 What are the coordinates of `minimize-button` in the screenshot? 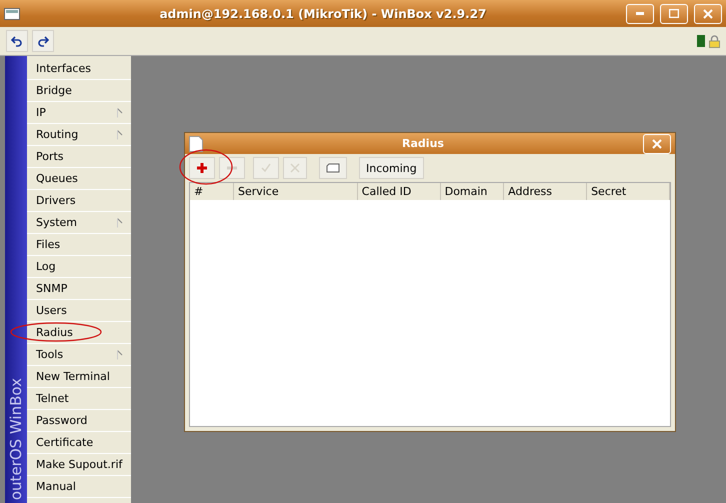 It's located at (640, 14).